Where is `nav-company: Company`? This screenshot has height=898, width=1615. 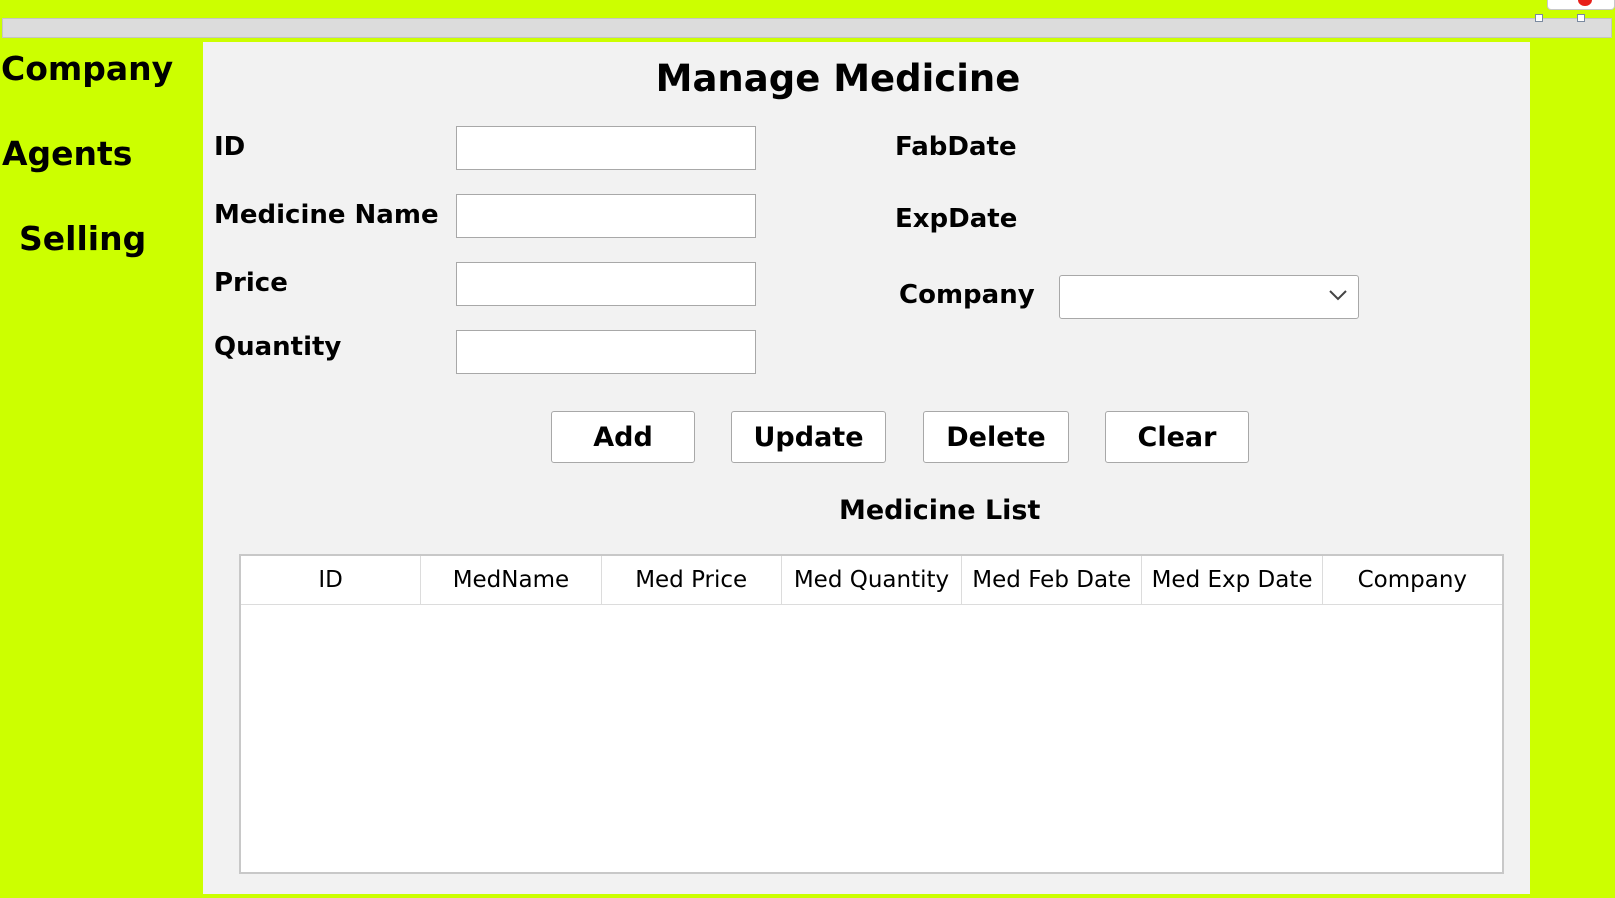 nav-company: Company is located at coordinates (87, 68).